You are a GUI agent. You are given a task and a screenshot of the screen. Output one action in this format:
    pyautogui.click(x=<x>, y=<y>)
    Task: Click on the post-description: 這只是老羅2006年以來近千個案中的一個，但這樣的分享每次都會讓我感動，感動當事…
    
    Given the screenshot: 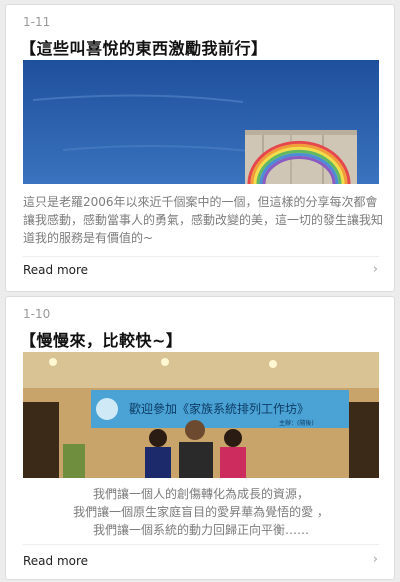 What is the action you would take?
    pyautogui.click(x=203, y=220)
    